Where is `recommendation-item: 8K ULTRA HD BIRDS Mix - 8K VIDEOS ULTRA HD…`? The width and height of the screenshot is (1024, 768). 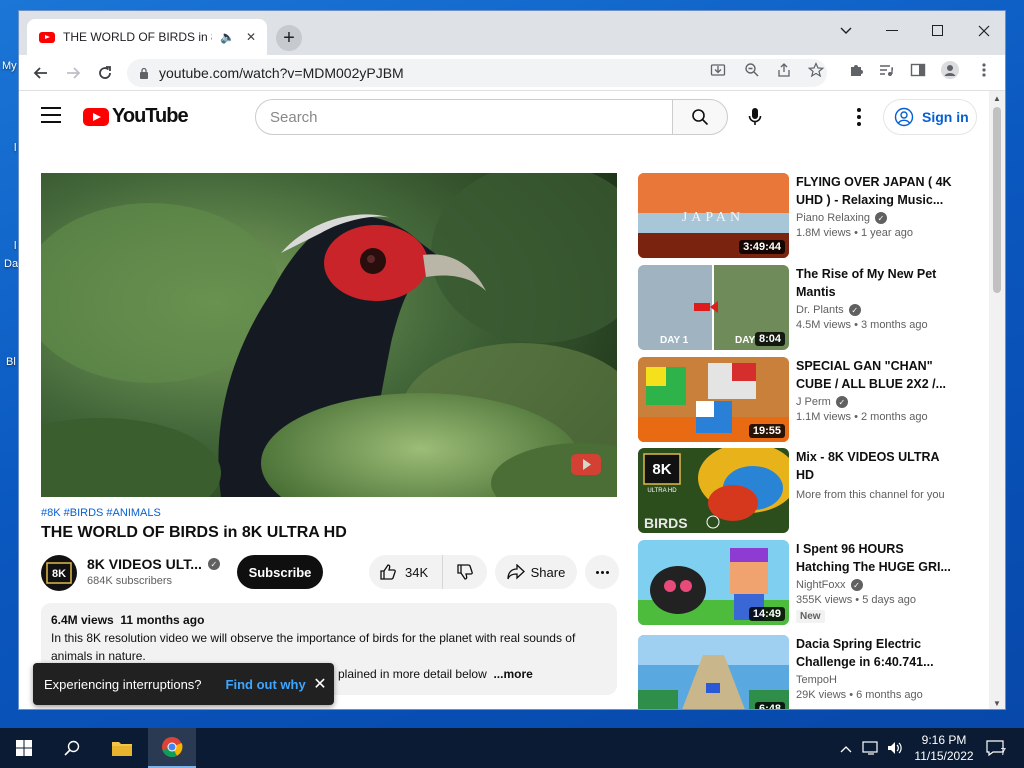
recommendation-item: 8K ULTRA HD BIRDS Mix - 8K VIDEOS ULTRA HD… is located at coordinates (803, 491).